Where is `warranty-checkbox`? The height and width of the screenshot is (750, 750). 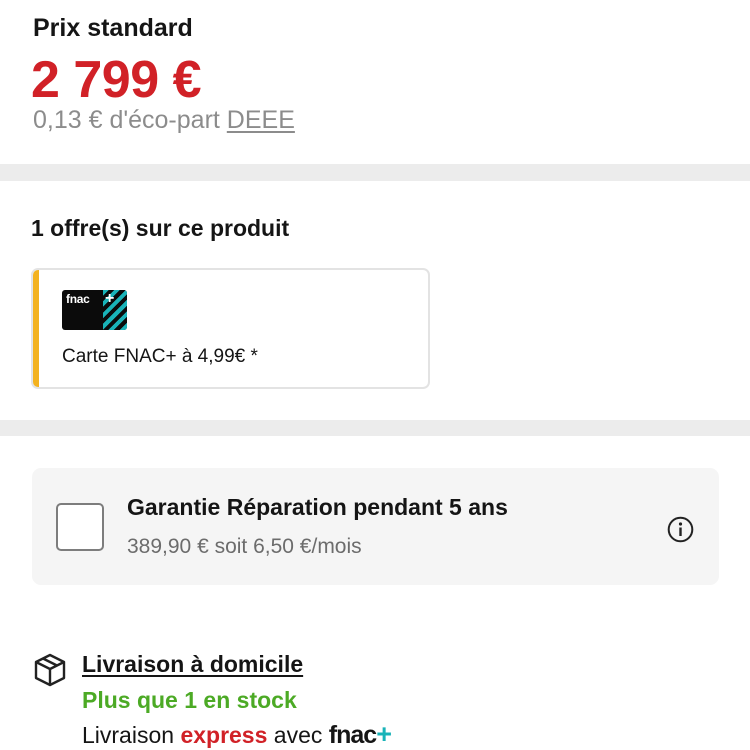
warranty-checkbox is located at coordinates (80, 527).